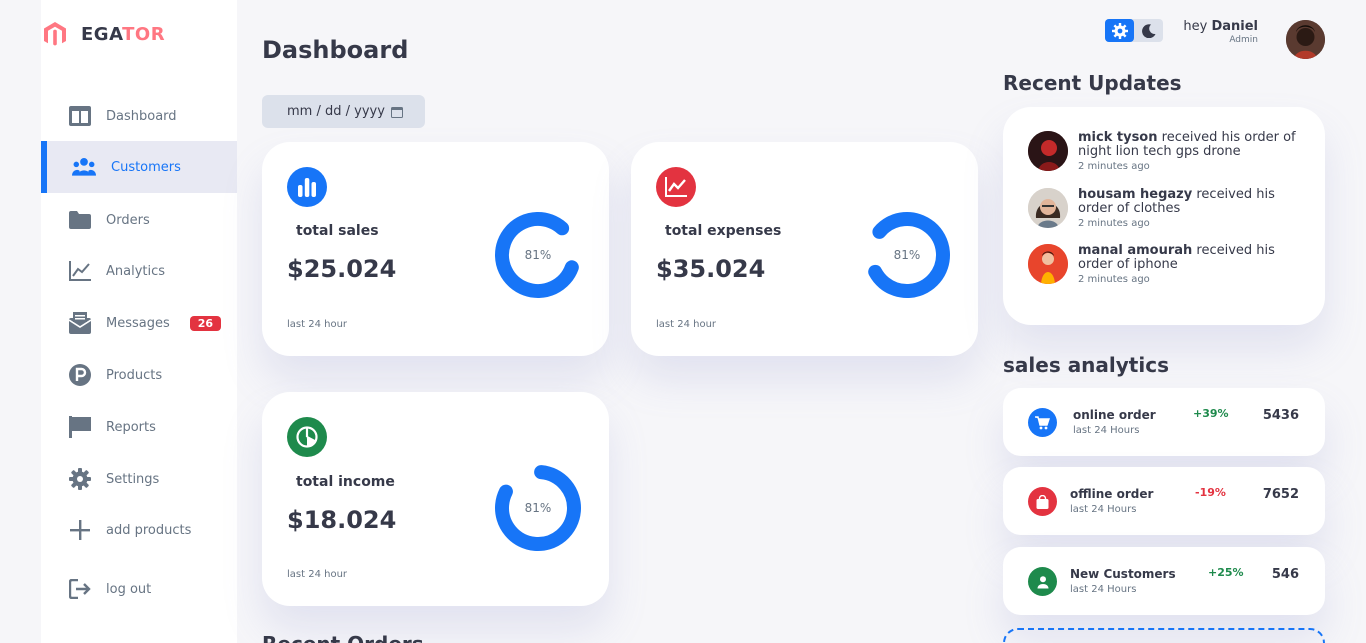 The width and height of the screenshot is (1366, 643). Describe the element at coordinates (1135, 194) in the screenshot. I see `update-name: housam hegazy` at that location.